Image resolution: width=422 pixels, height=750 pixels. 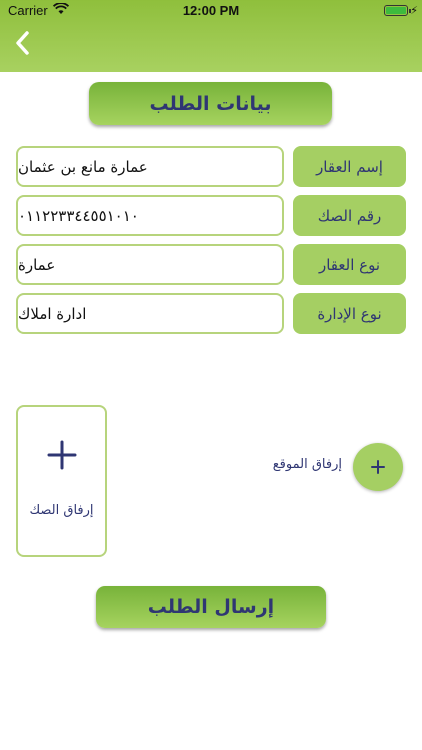 What do you see at coordinates (349, 166) in the screenshot?
I see `property-name-label: إسم العقار` at bounding box center [349, 166].